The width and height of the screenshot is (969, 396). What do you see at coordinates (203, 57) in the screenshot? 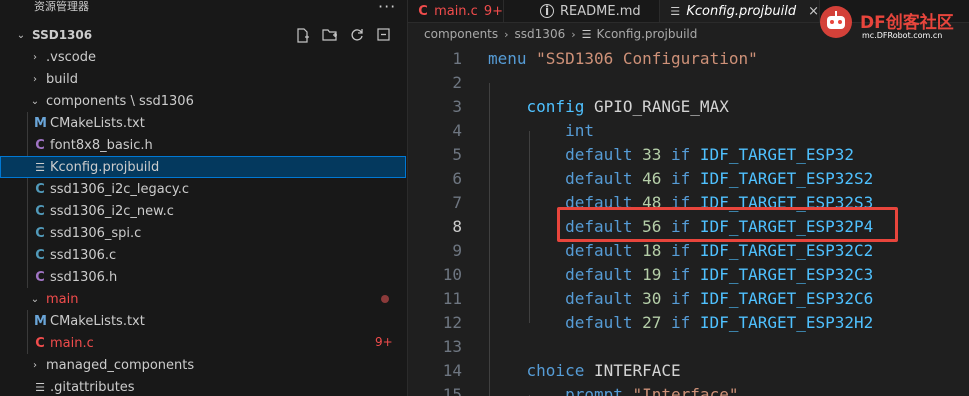
I see `tree-folder-vscode: › .vscode` at bounding box center [203, 57].